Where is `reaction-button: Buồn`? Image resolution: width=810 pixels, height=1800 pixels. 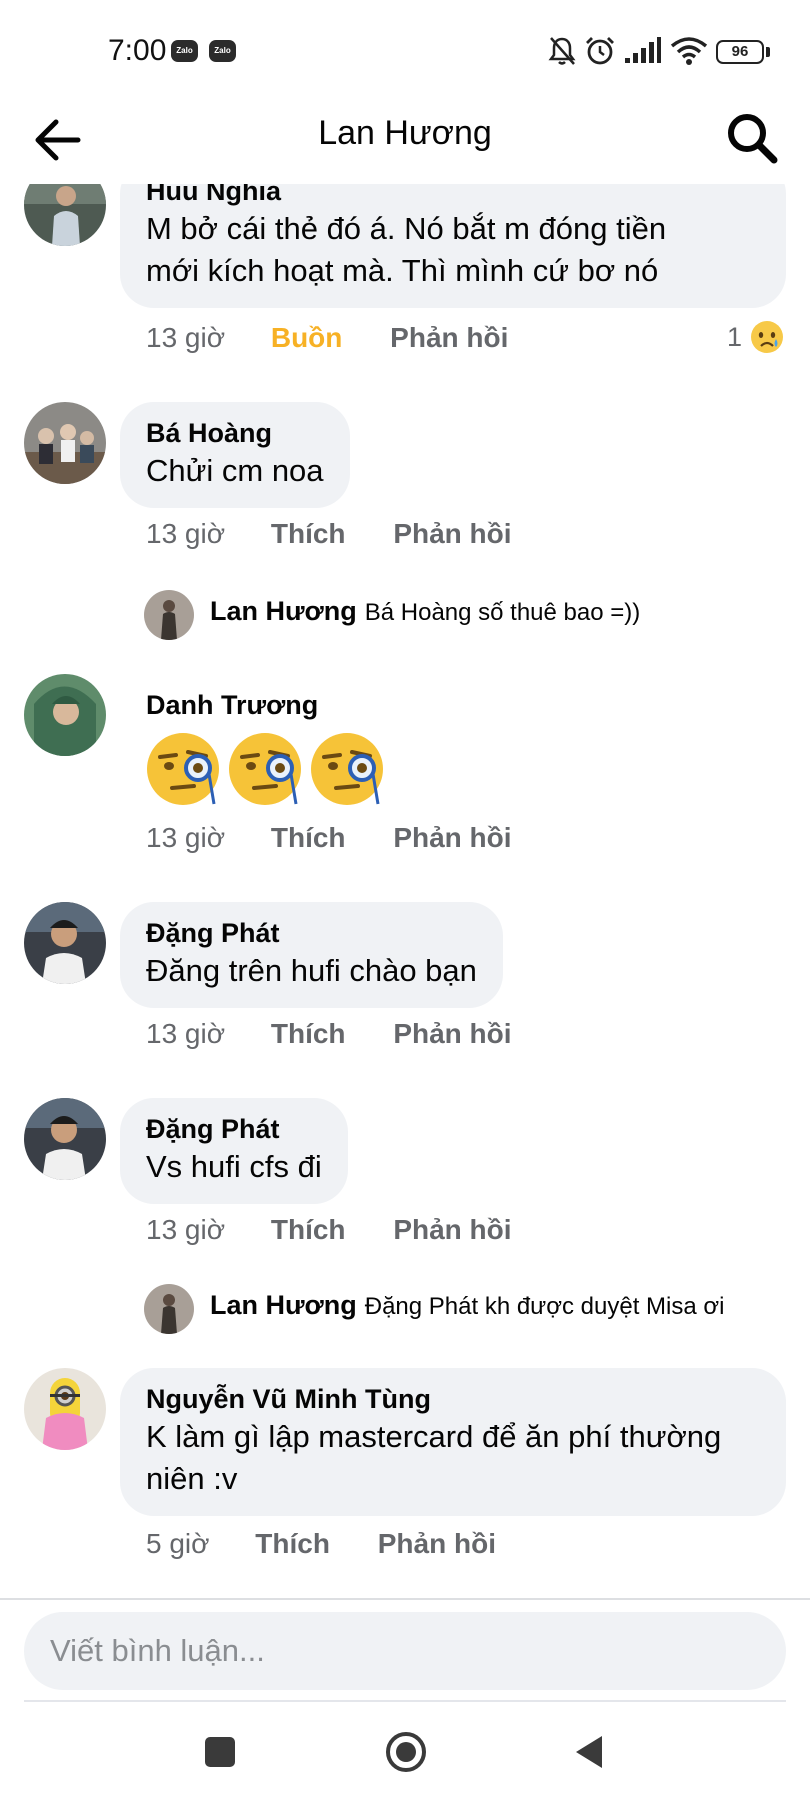 reaction-button: Buồn is located at coordinates (307, 338).